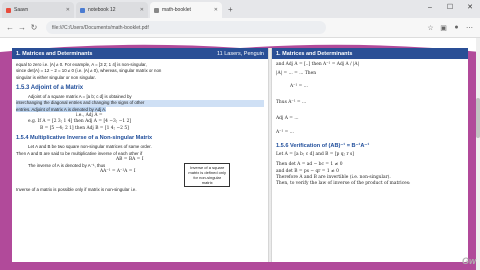 This screenshot has height=270, width=480. I want to click on inverse-equation: AA⁻¹ = A⁻¹A = I, so click(118, 172).